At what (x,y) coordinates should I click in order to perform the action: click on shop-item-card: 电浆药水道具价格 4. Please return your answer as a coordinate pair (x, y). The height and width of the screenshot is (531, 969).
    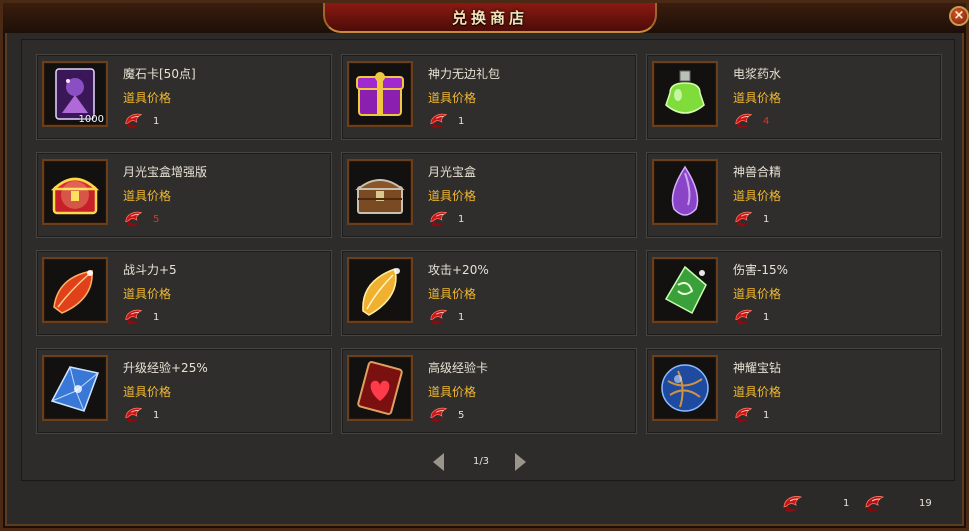
    Looking at the image, I should click on (794, 97).